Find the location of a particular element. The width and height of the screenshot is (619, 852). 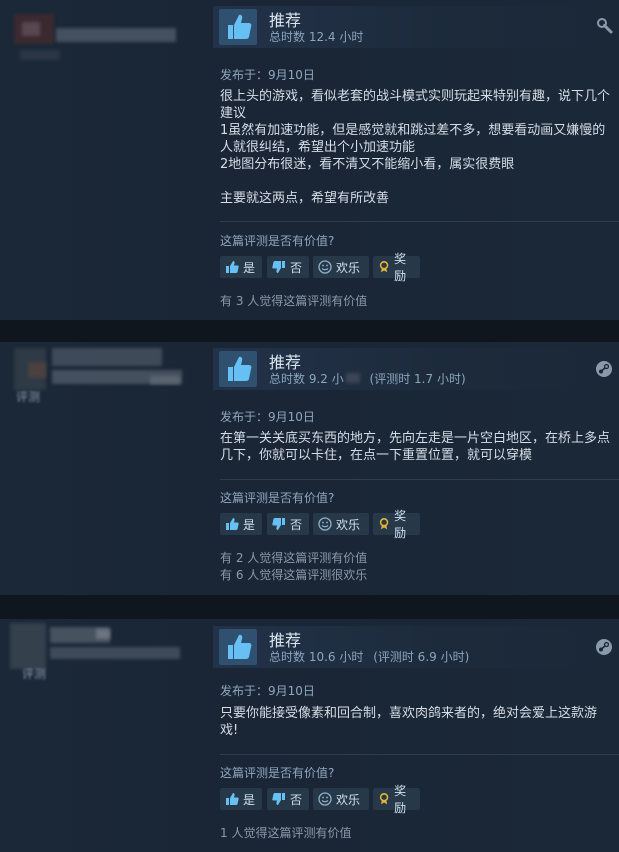

user-info-blurred is located at coordinates (100, 55).